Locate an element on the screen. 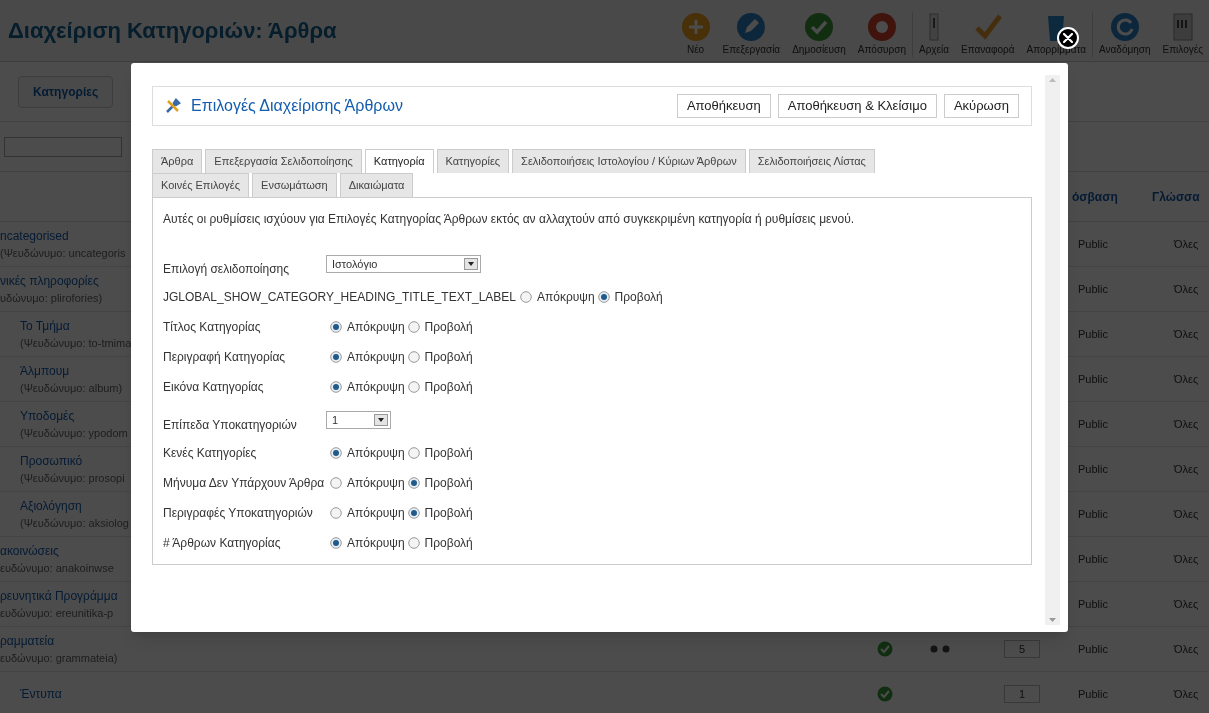 This screenshot has width=1209, height=713. tab: Άρθρα is located at coordinates (177, 161).